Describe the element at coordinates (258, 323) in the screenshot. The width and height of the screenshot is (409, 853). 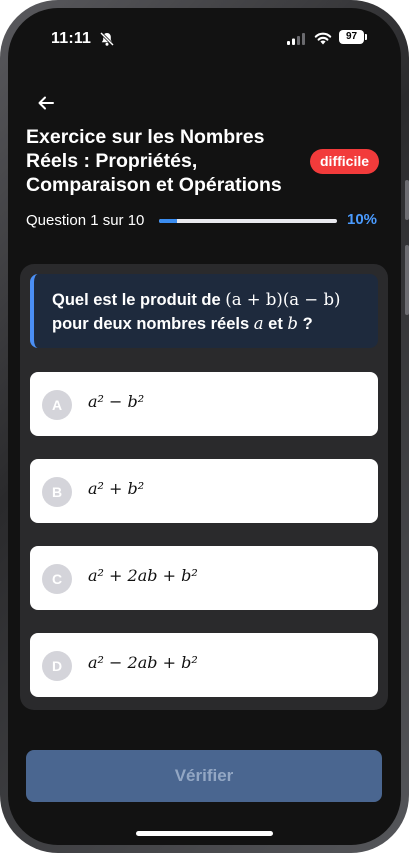
I see `question-var-a: a` at that location.